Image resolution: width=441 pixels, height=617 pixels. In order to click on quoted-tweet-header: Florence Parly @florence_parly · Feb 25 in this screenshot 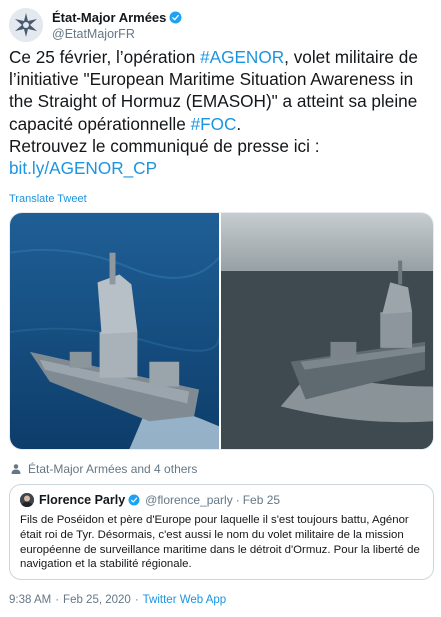, I will do `click(221, 500)`.